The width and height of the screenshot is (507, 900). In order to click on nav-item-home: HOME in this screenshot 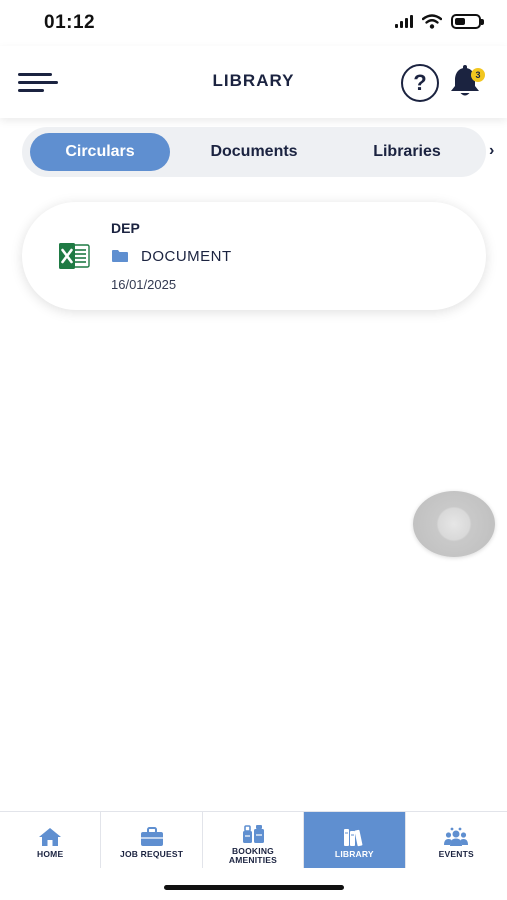, I will do `click(51, 840)`.